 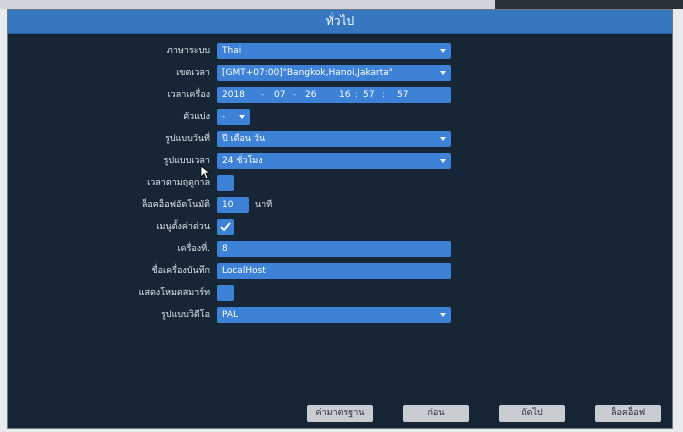 I want to click on time-format-select: 24 ชั่วโมง, so click(x=334, y=161).